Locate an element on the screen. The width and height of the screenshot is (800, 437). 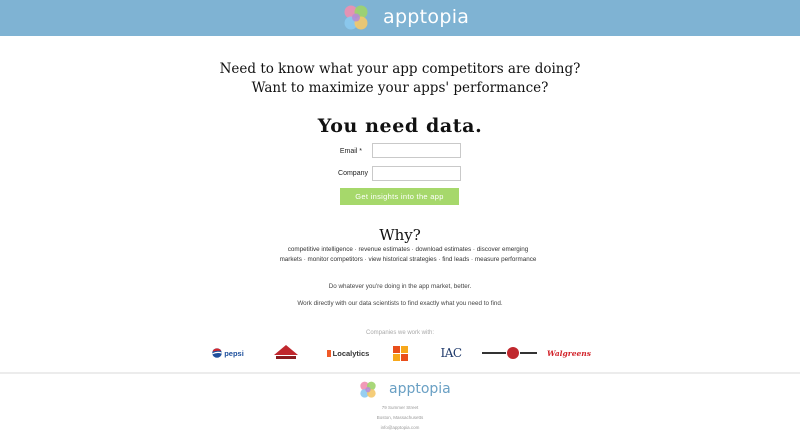
get-insights-button: Get insights into the app is located at coordinates (399, 196).